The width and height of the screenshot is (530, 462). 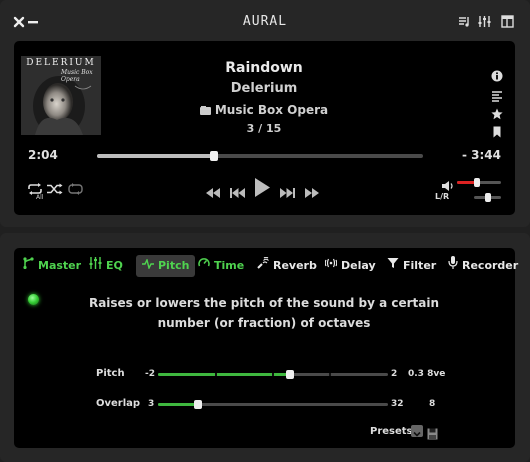 What do you see at coordinates (290, 374) in the screenshot?
I see `pitch-knob` at bounding box center [290, 374].